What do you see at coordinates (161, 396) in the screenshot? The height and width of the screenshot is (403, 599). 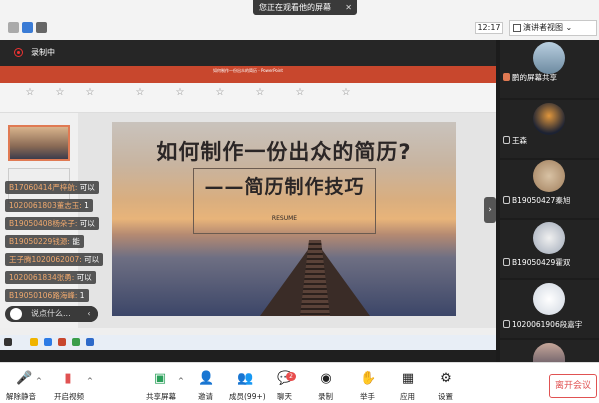 I see `share-screen-button: 共享屏幕` at bounding box center [161, 396].